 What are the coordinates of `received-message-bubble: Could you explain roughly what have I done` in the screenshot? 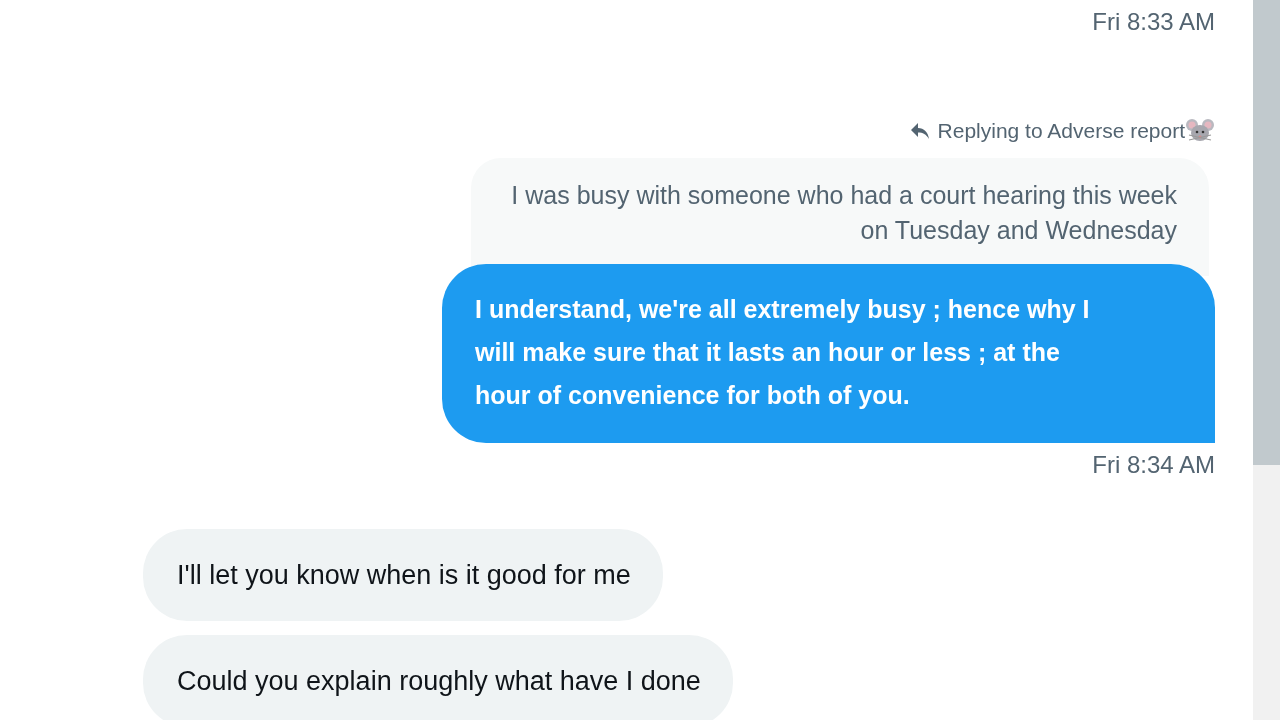 It's located at (438, 677).